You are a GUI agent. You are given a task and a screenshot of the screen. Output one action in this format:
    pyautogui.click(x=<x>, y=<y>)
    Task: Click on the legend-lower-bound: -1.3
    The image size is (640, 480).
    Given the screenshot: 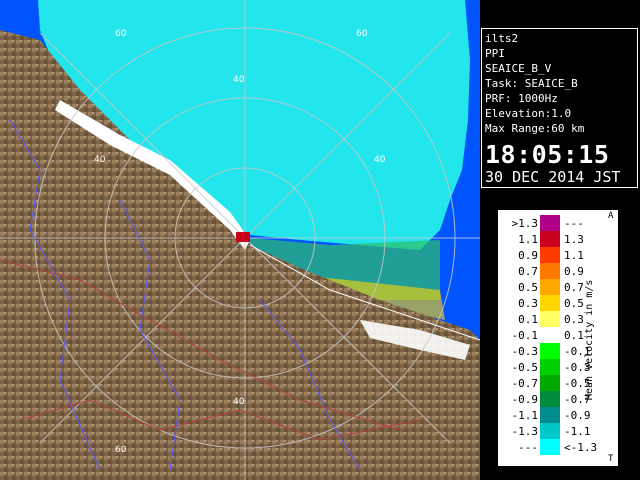 What is the action you would take?
    pyautogui.click(x=525, y=431)
    